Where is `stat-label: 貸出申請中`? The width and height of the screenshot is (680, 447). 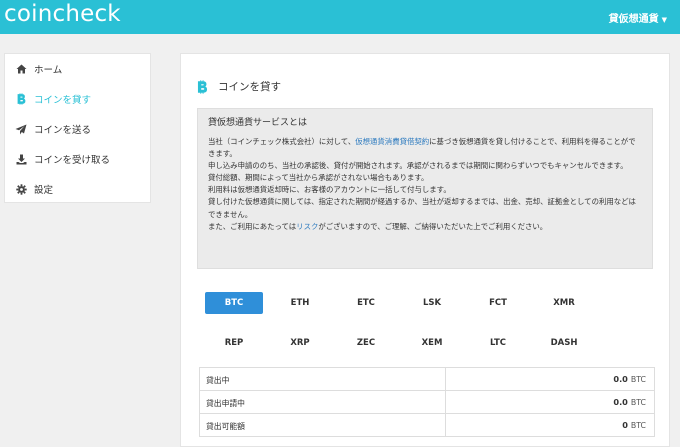 stat-label: 貸出申請中 is located at coordinates (225, 403).